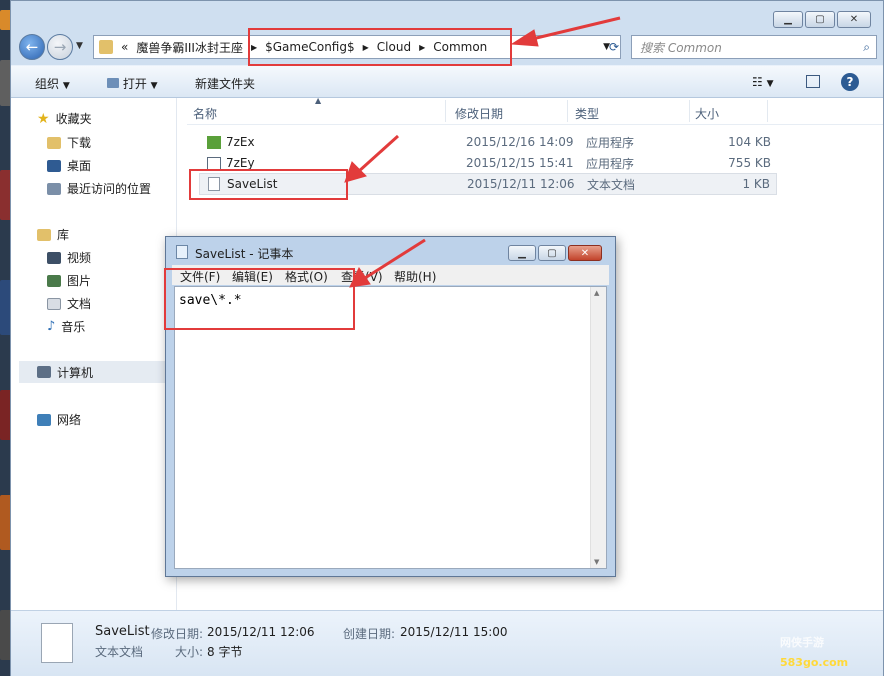 This screenshot has height=676, width=884. Describe the element at coordinates (814, 651) in the screenshot. I see `watermark: 网侠手游 583go.com` at that location.